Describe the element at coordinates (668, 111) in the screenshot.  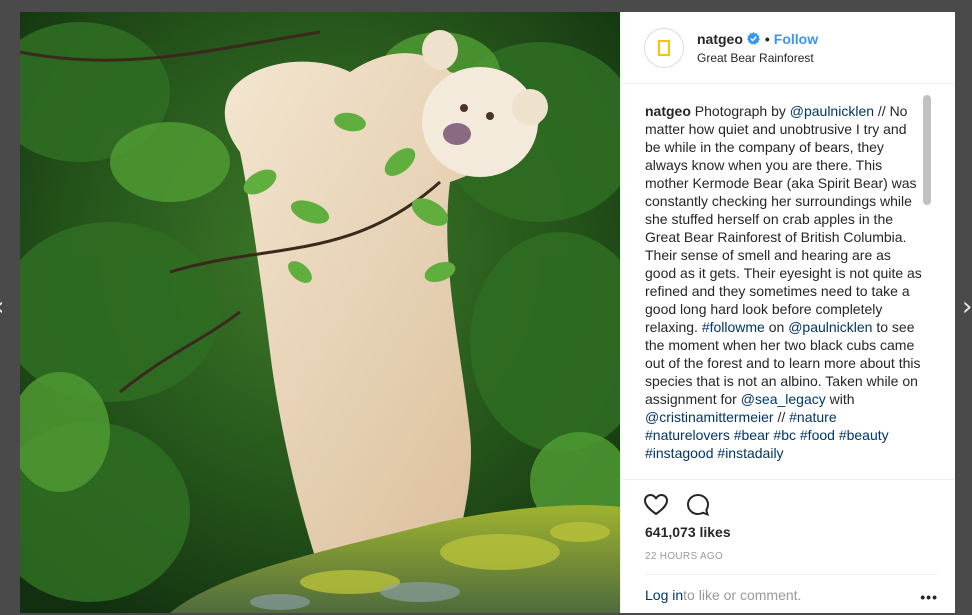
I see `caption-username: natgeo` at that location.